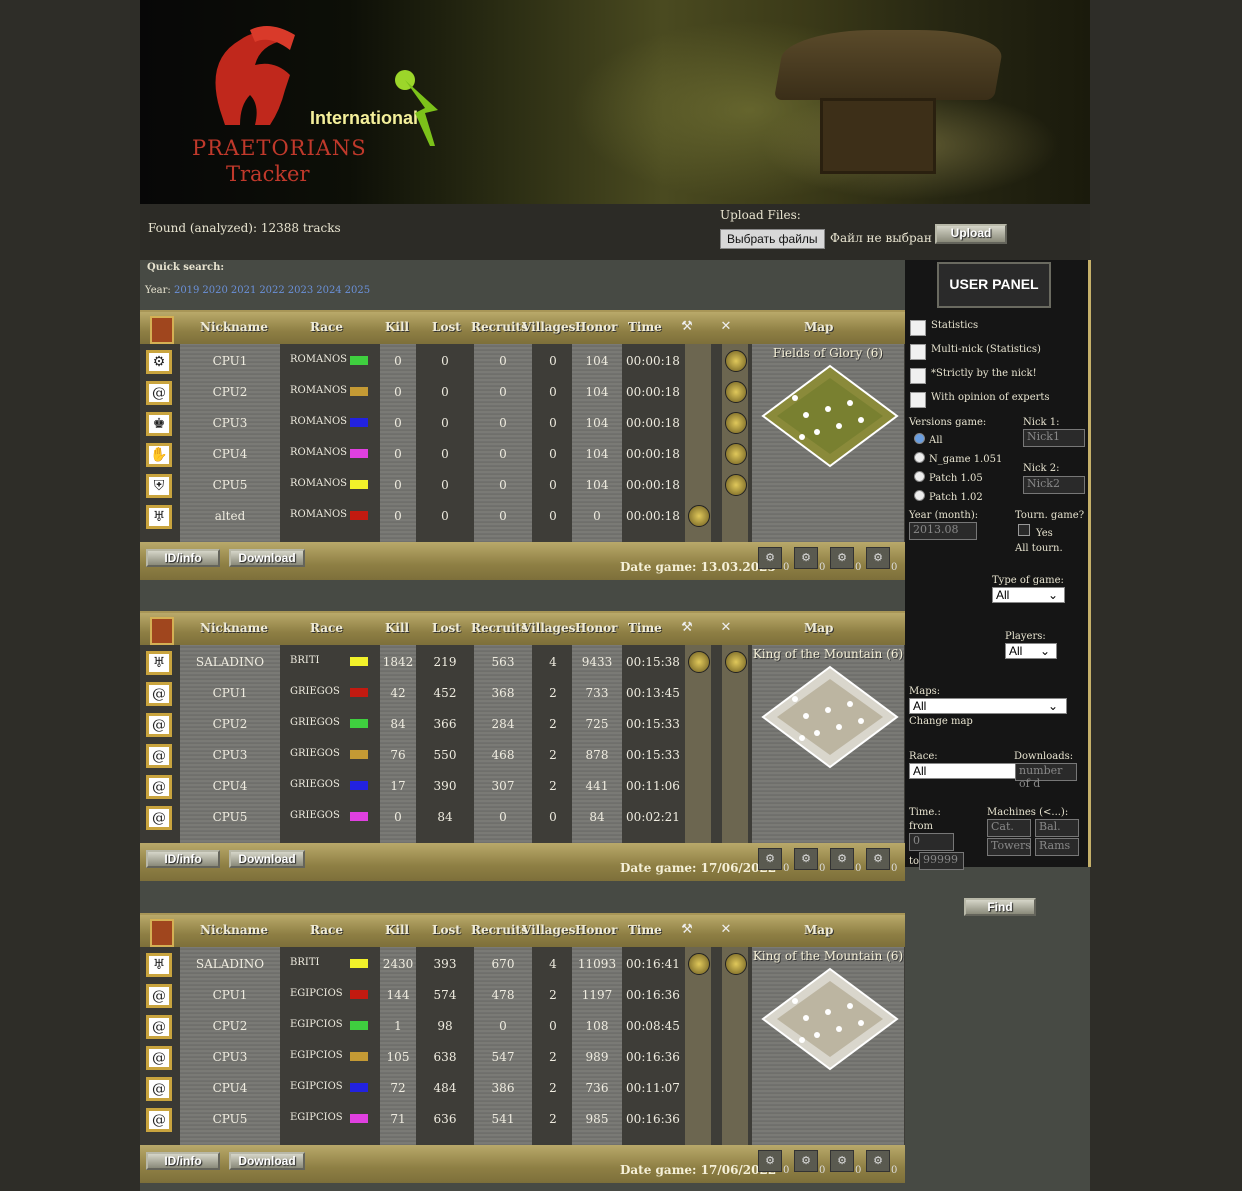  Describe the element at coordinates (159, 965) in the screenshot. I see `eagle-icon: ♅` at that location.